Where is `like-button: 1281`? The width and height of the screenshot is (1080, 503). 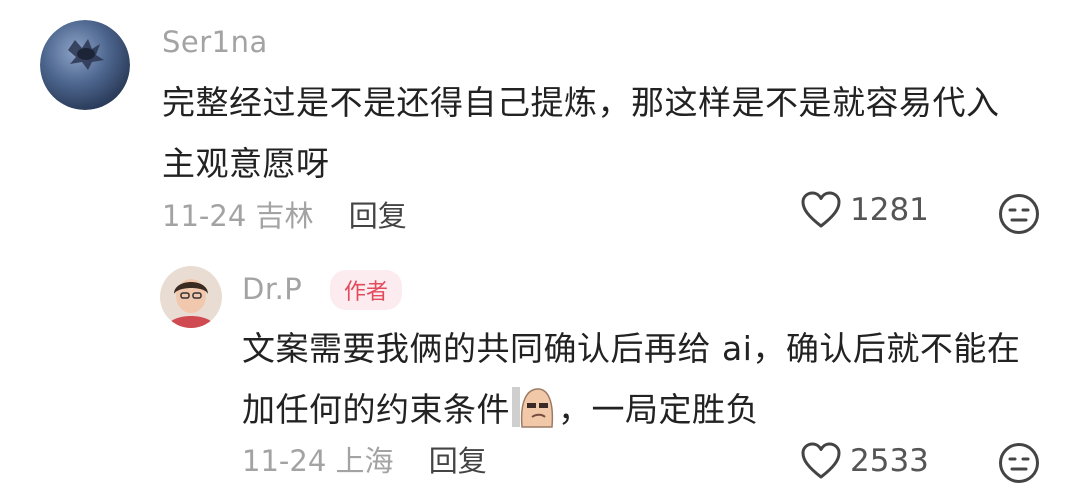
like-button: 1281 is located at coordinates (864, 210).